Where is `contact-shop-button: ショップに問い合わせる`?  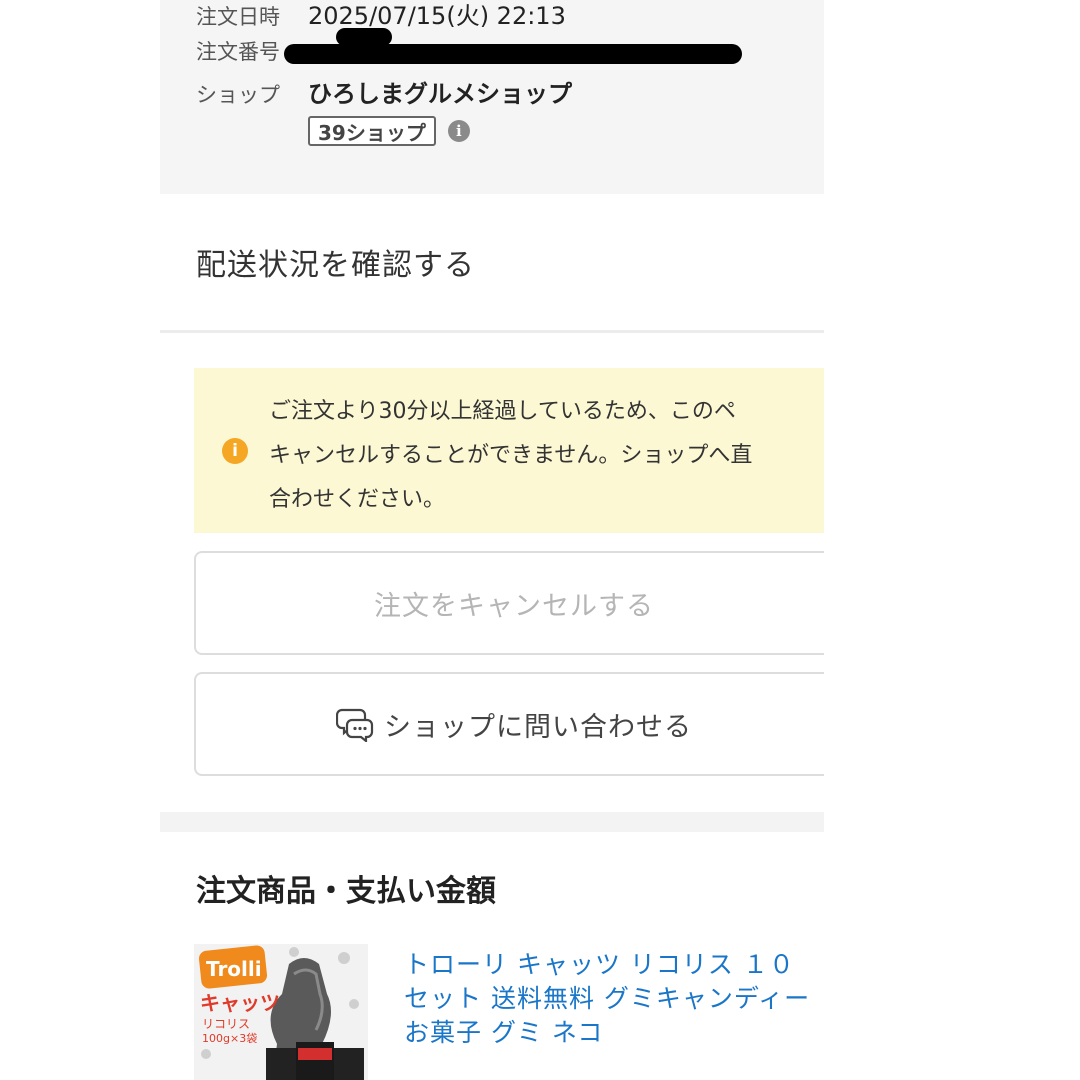 contact-shop-button: ショップに問い合わせる is located at coordinates (509, 724).